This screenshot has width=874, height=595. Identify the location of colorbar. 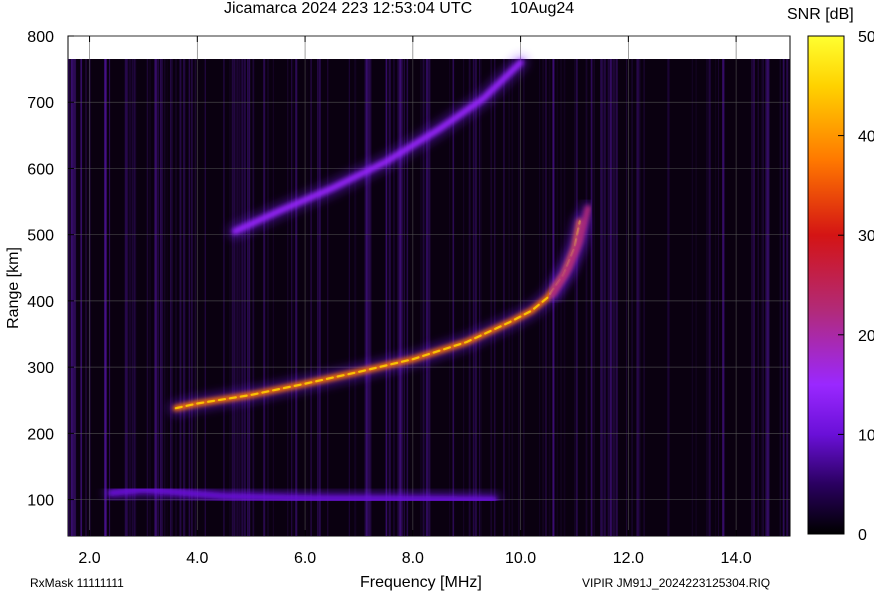
(826, 285).